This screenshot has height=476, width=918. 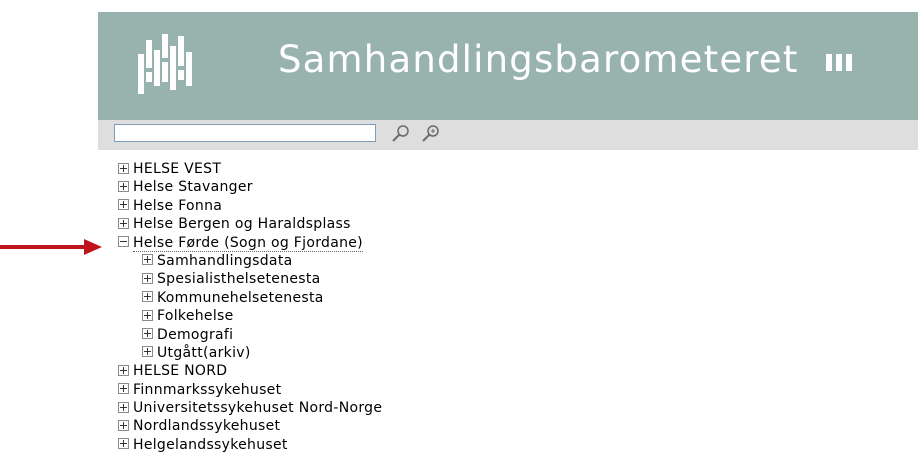 What do you see at coordinates (207, 390) in the screenshot?
I see `tree-item-label: Finnmarkssykehuset` at bounding box center [207, 390].